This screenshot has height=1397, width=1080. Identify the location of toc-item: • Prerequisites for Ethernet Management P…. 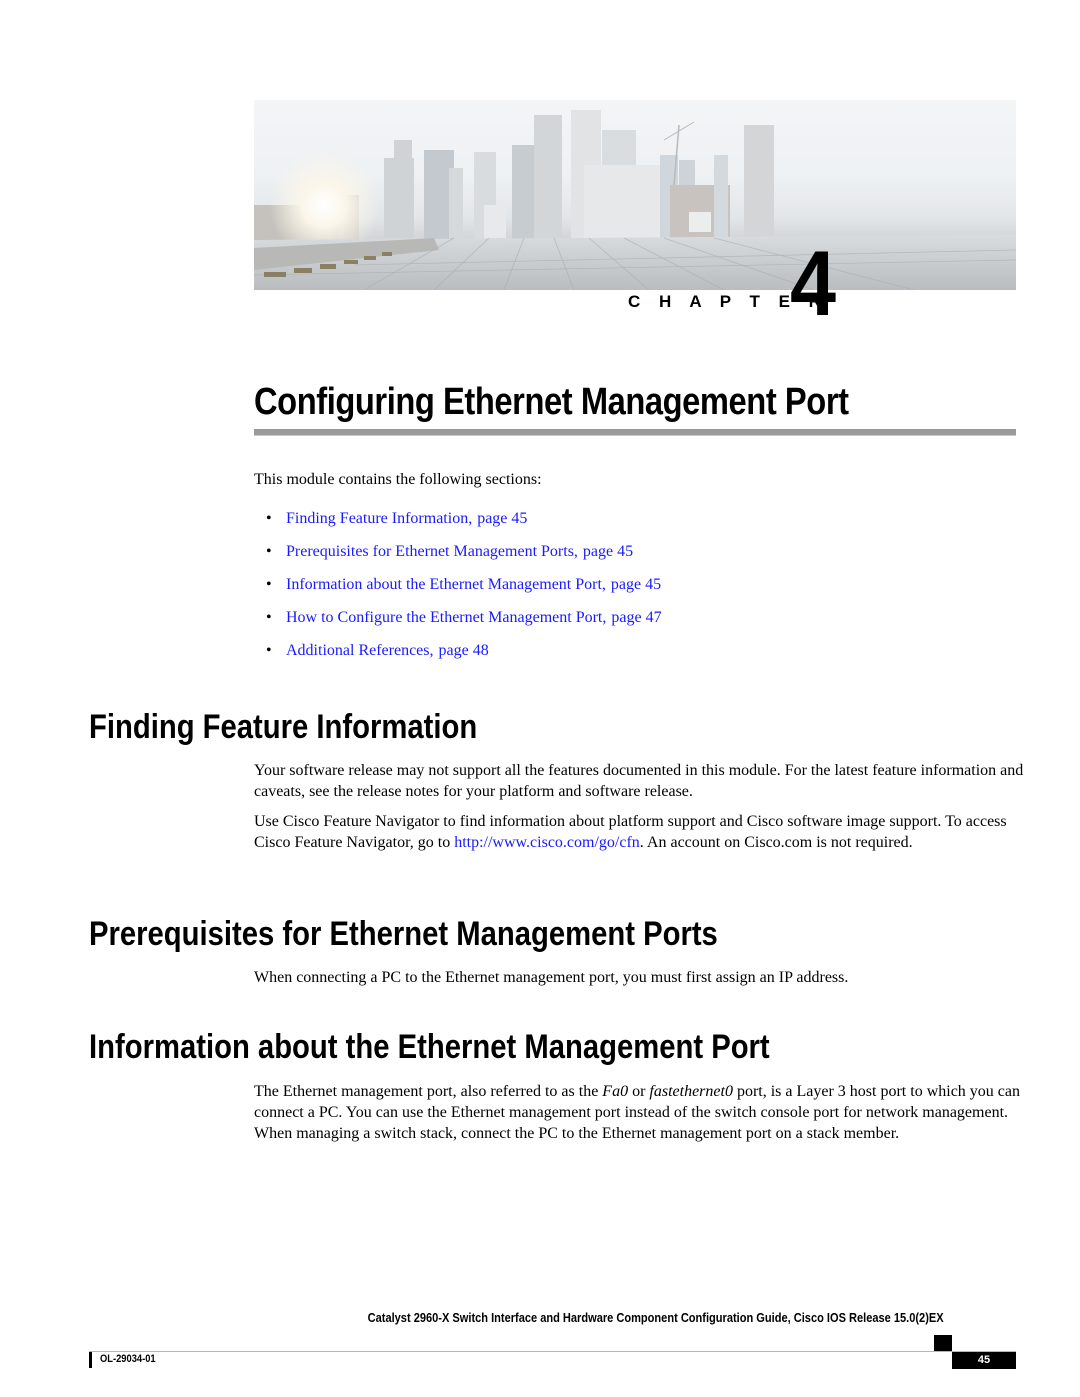
(464, 557).